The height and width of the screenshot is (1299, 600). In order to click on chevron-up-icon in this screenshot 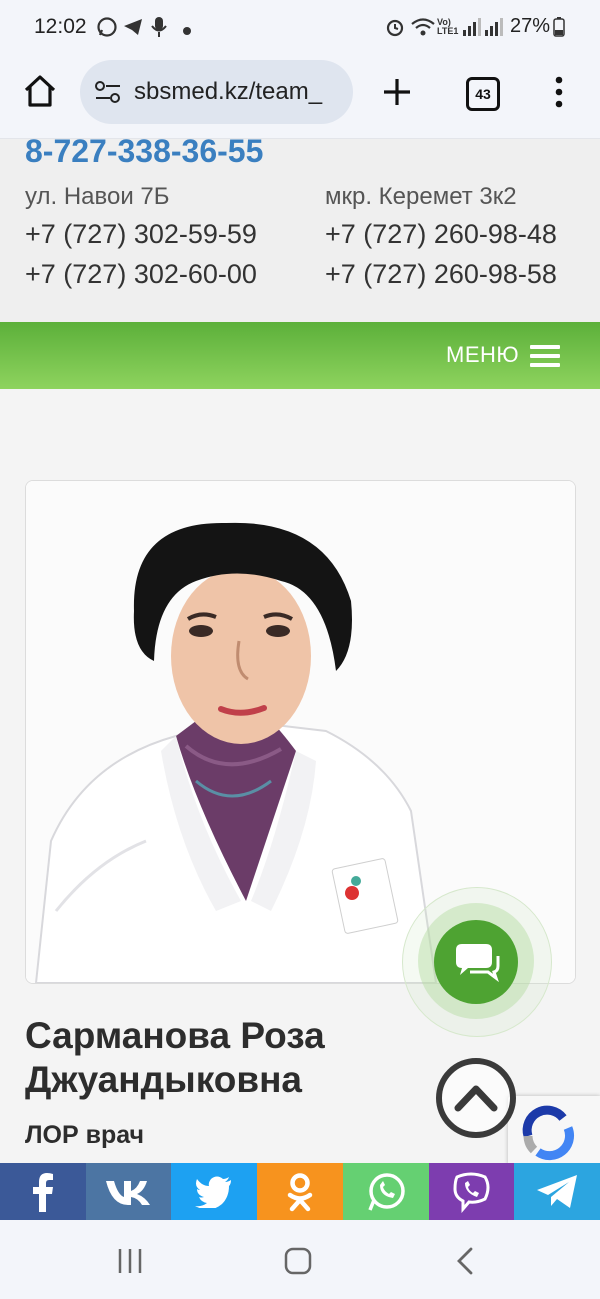, I will do `click(476, 1098)`.